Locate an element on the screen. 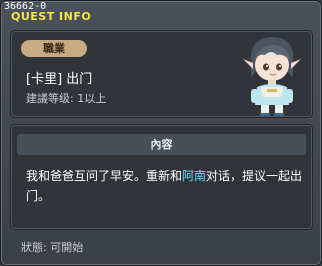 The image size is (322, 266). quest-status: 狀態: 可開始 is located at coordinates (52, 247).